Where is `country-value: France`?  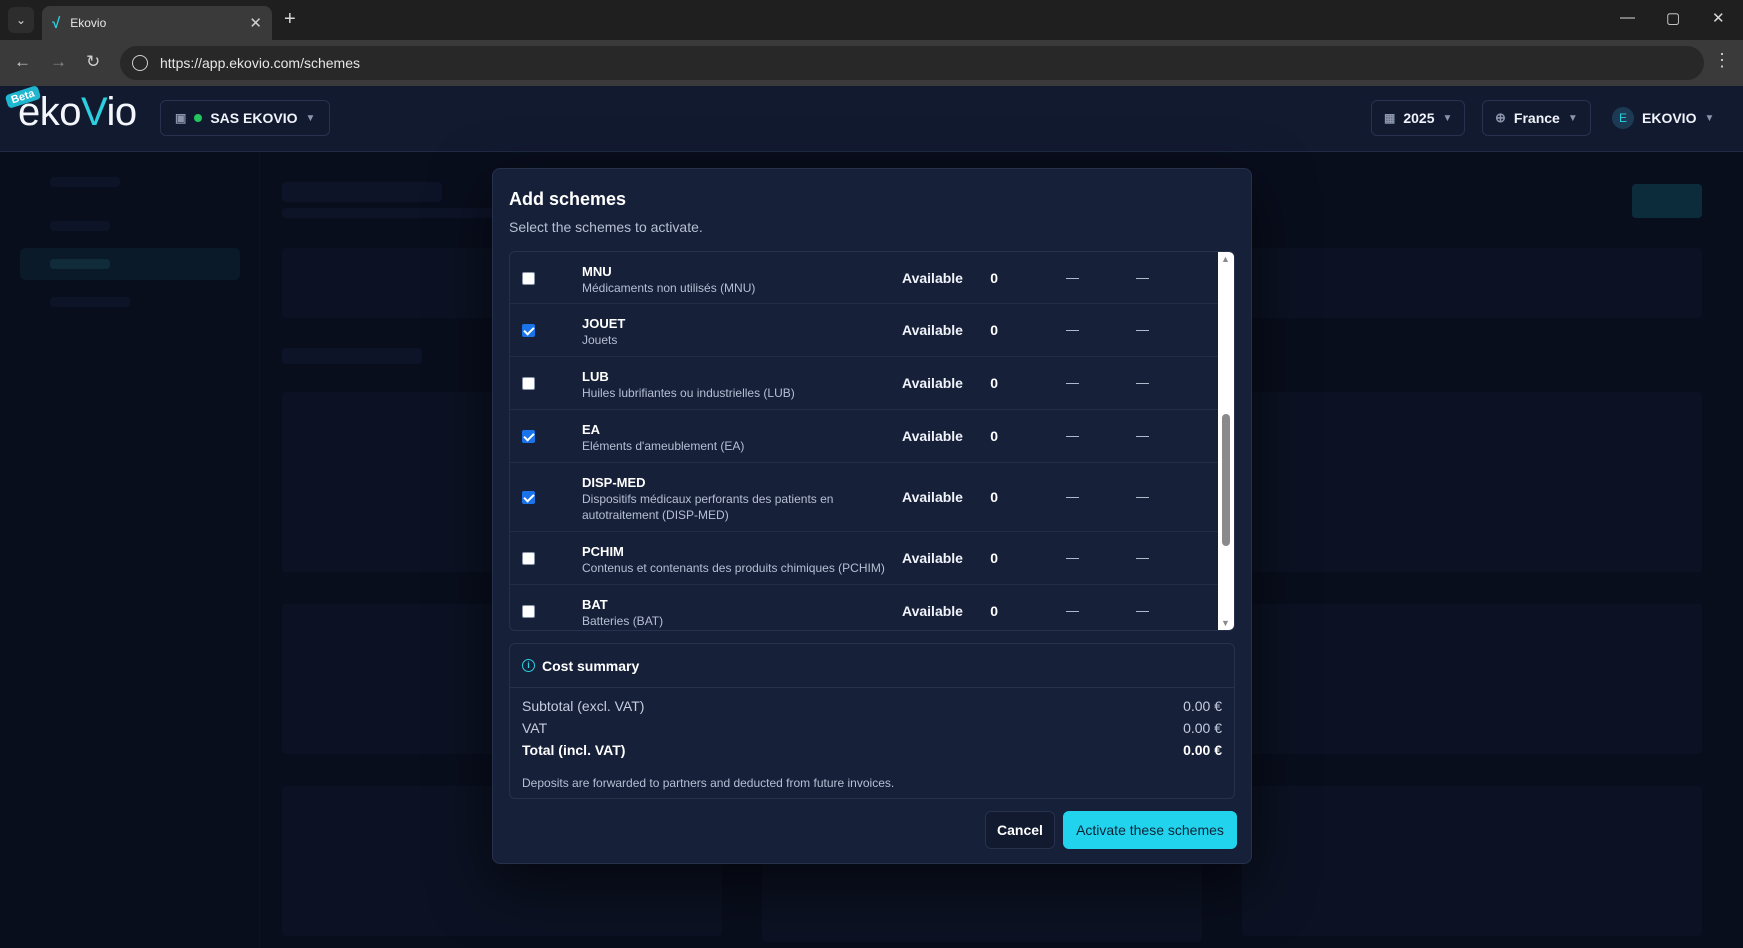
country-value: France is located at coordinates (1536, 118).